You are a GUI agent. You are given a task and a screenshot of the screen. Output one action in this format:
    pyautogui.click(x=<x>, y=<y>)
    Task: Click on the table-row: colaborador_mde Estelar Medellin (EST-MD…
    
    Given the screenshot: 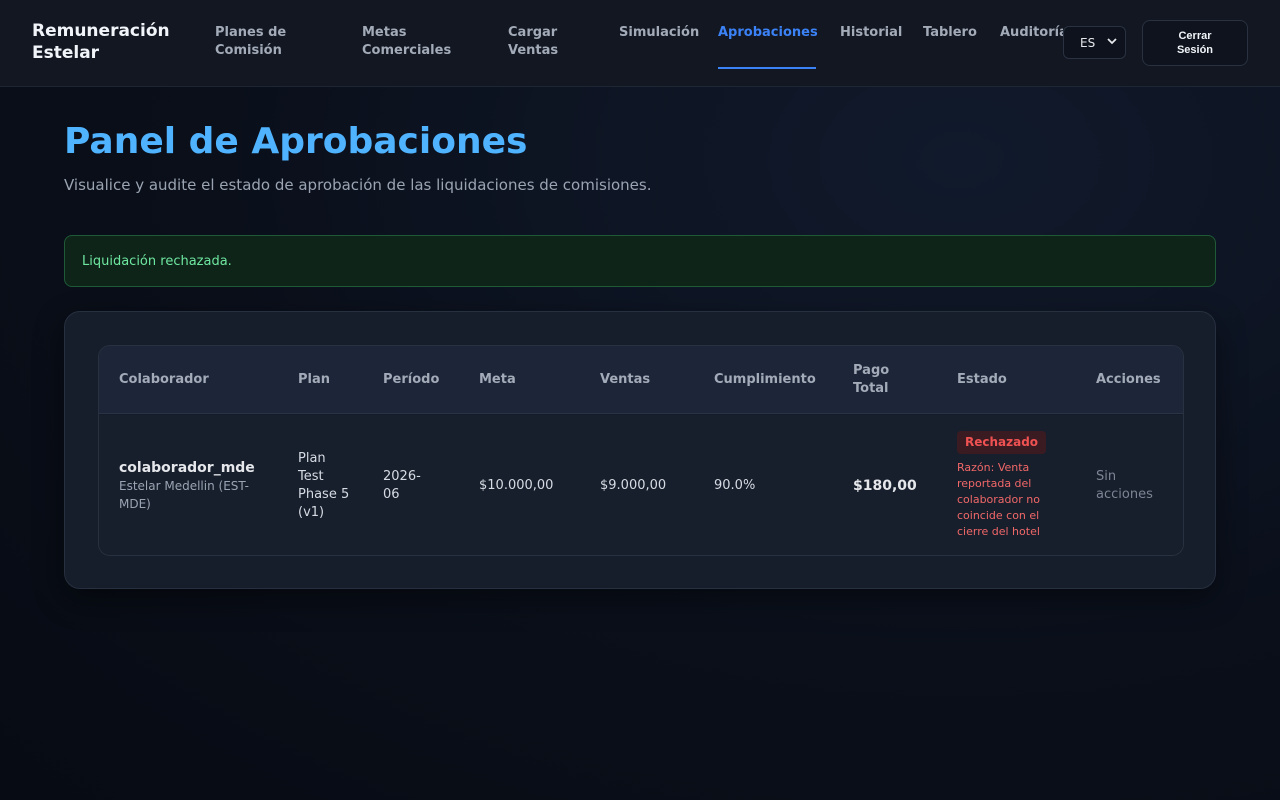 What is the action you would take?
    pyautogui.click(x=641, y=485)
    